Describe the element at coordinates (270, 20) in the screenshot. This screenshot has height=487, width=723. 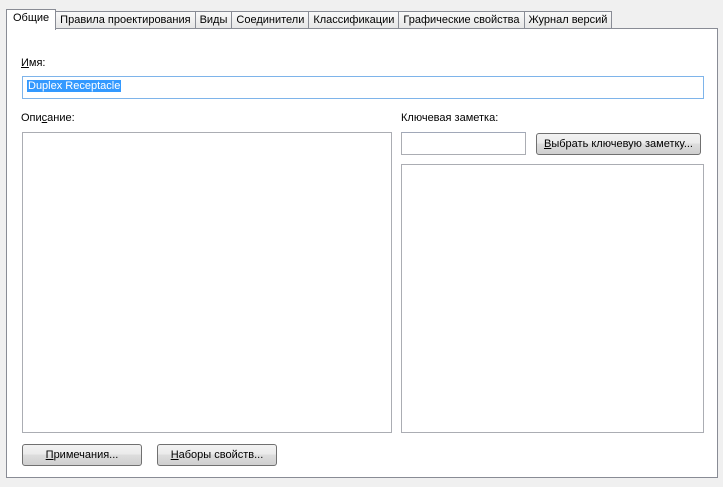
I see `tab-connectors: Соединители` at that location.